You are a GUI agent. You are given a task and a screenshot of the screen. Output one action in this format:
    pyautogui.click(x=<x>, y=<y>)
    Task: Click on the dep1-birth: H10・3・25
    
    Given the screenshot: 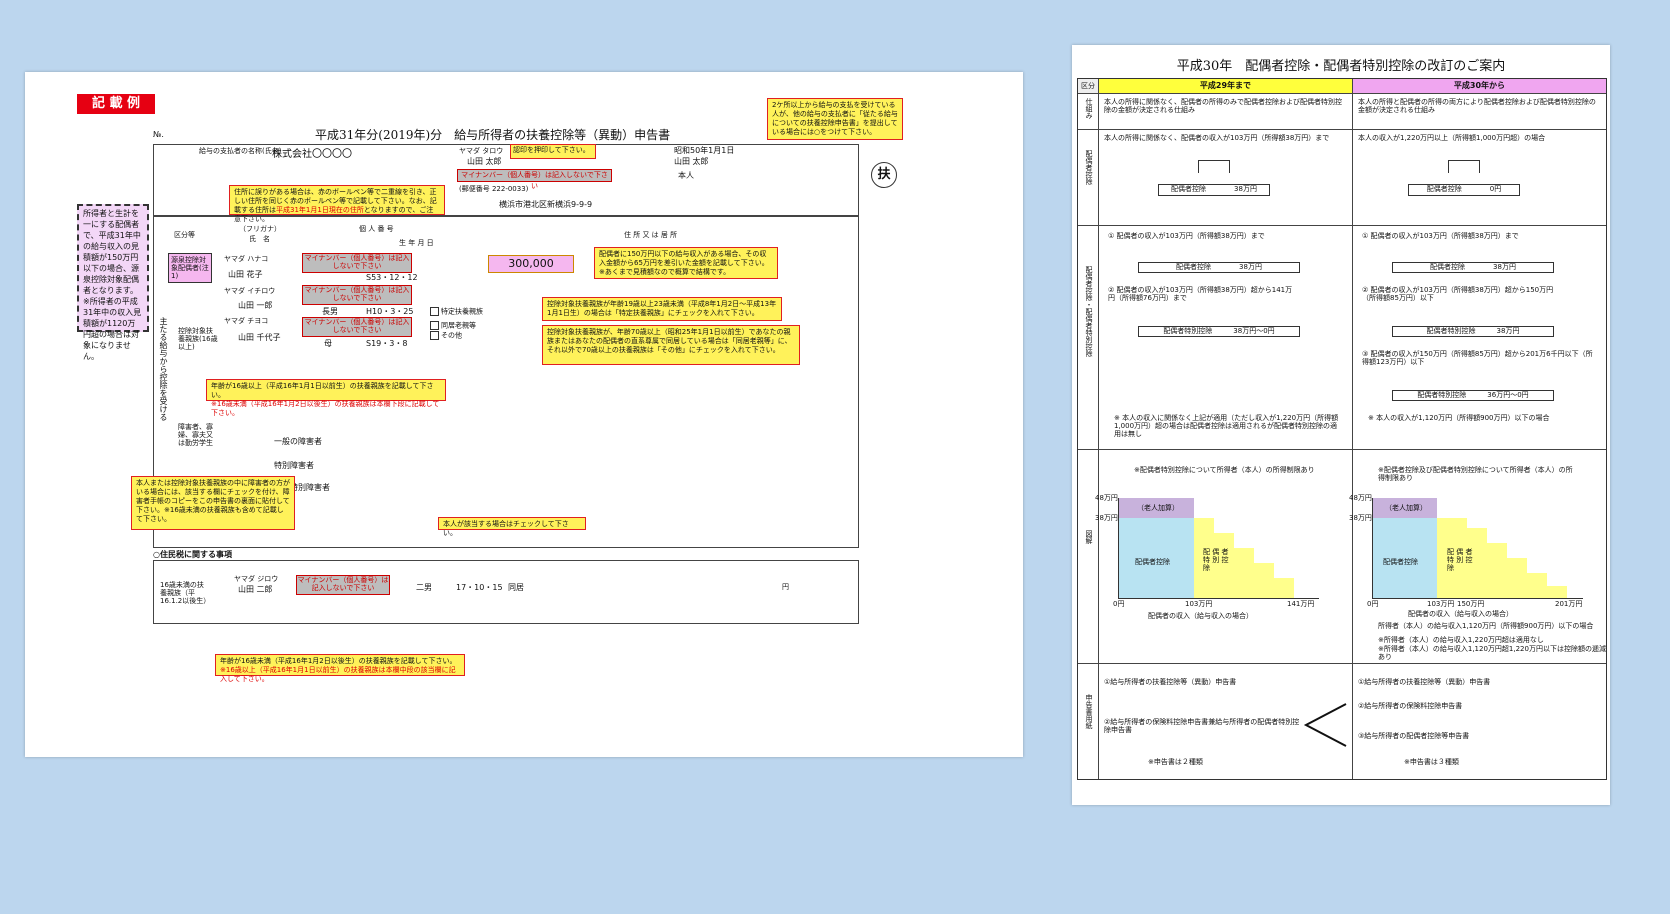 What is the action you would take?
    pyautogui.click(x=390, y=311)
    